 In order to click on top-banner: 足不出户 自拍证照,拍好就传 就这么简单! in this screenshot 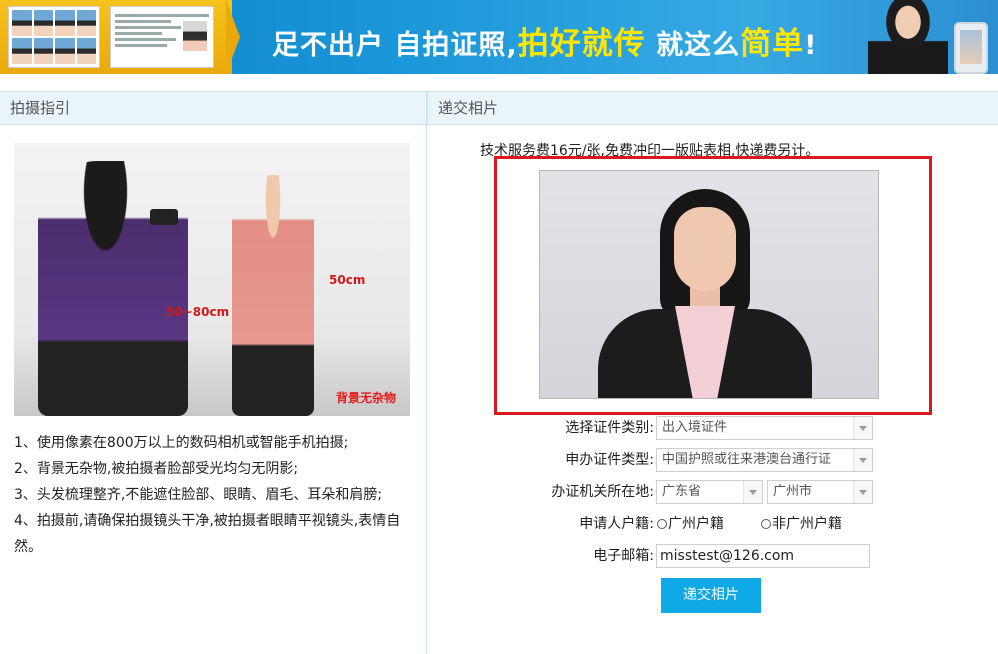, I will do `click(499, 37)`.